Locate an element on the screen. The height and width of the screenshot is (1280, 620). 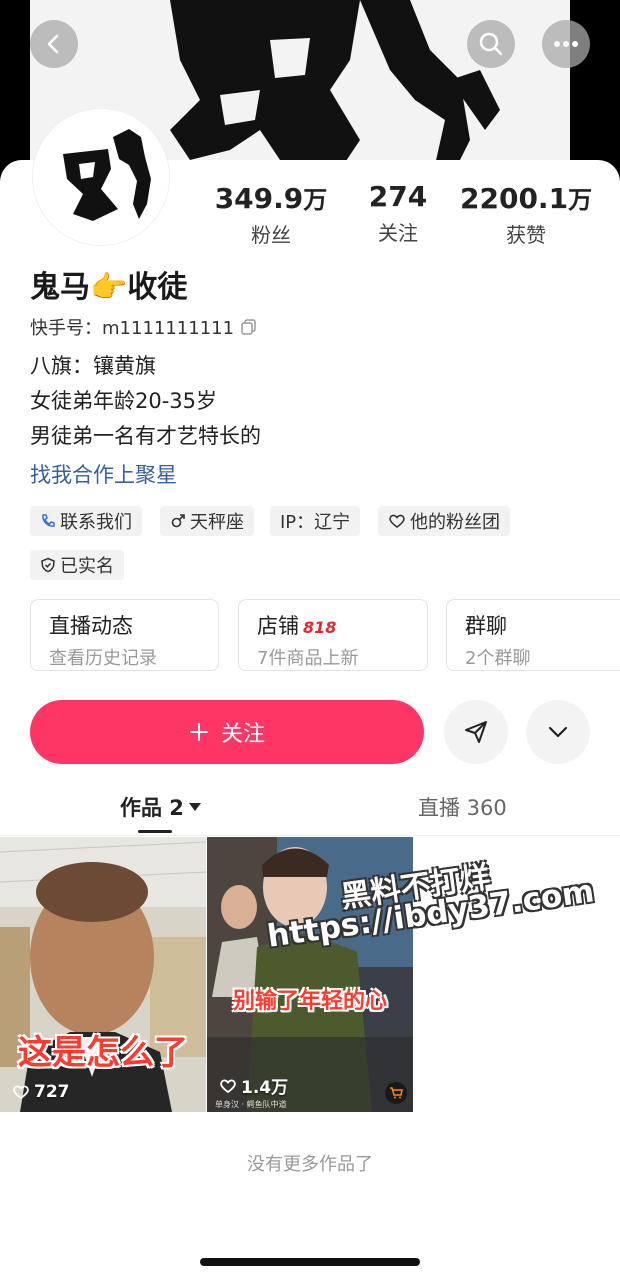
bio-line: 男徒弟一名有才艺特长的 is located at coordinates (145, 436).